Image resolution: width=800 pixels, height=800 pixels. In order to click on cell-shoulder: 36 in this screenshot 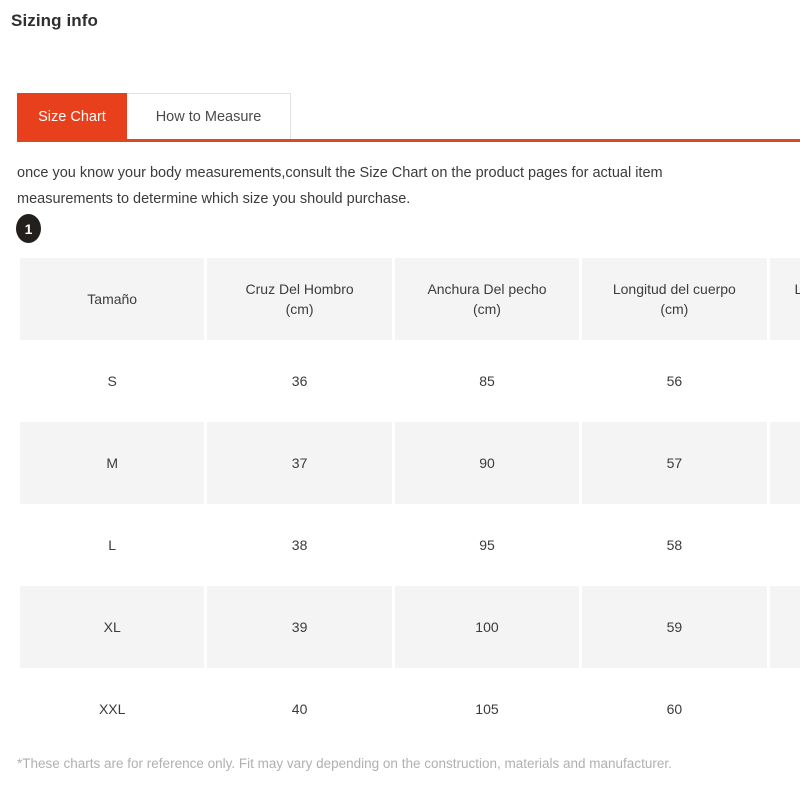, I will do `click(299, 381)`.